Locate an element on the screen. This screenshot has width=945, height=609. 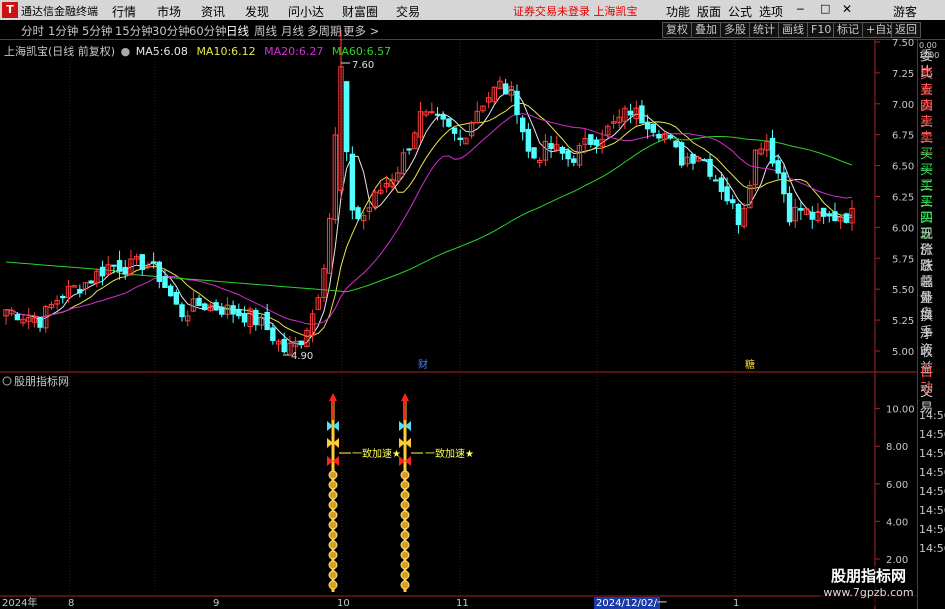
high-price-label: 7.60 is located at coordinates (363, 65).